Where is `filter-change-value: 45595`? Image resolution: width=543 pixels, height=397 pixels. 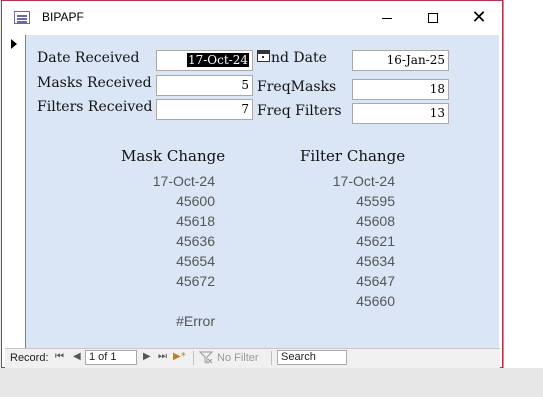 filter-change-value: 45595 is located at coordinates (375, 201).